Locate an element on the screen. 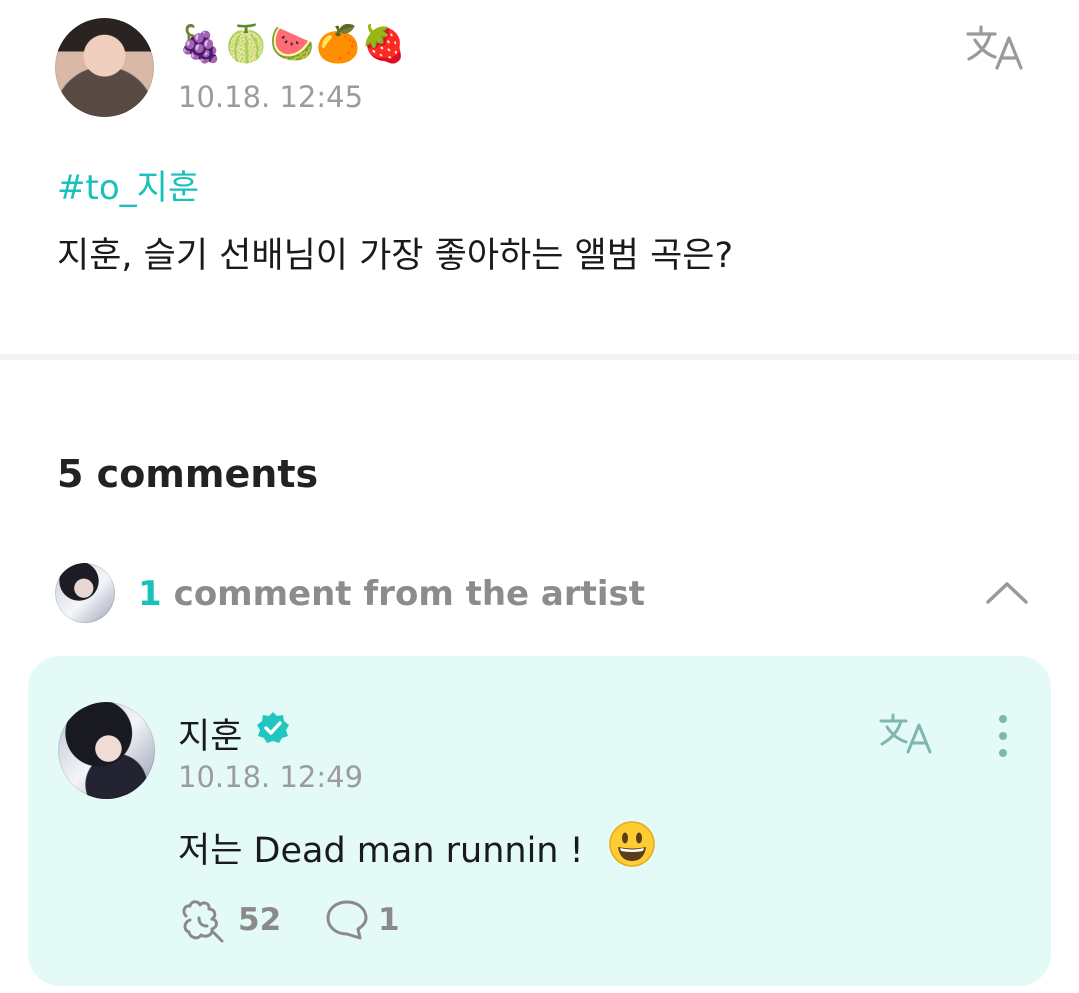 This screenshot has height=993, width=1079. grinning-face-emoji is located at coordinates (632, 844).